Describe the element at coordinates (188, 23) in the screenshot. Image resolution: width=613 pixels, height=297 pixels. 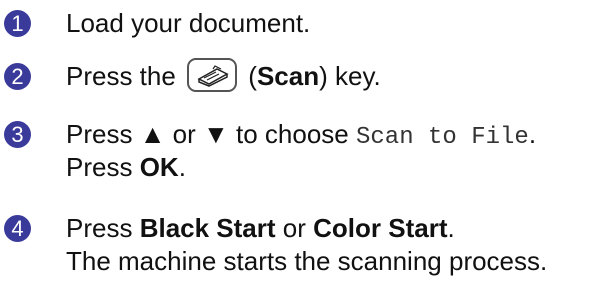
I see `step-1-text: Load your document.` at that location.